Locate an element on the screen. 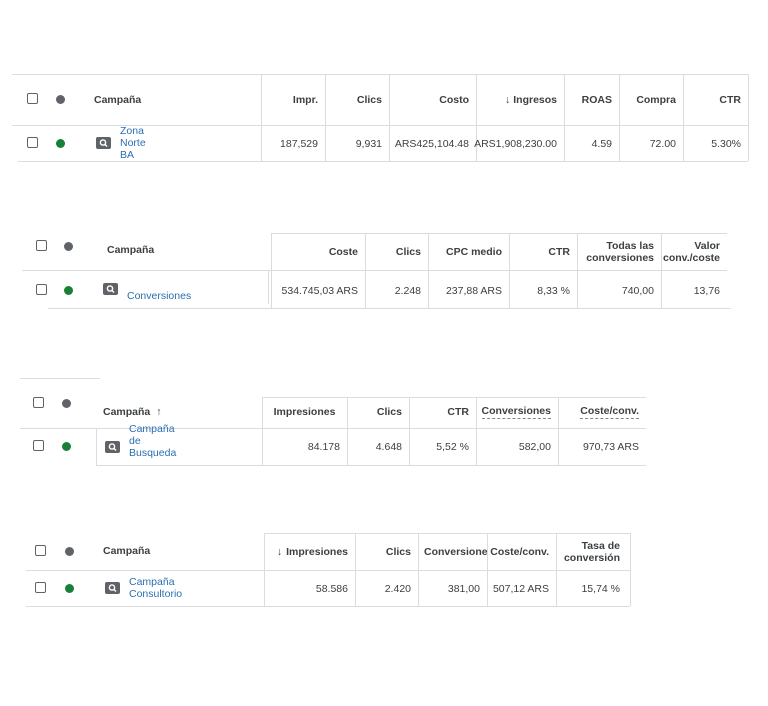 The height and width of the screenshot is (706, 768). impressions-value: 187,529 is located at coordinates (299, 144).